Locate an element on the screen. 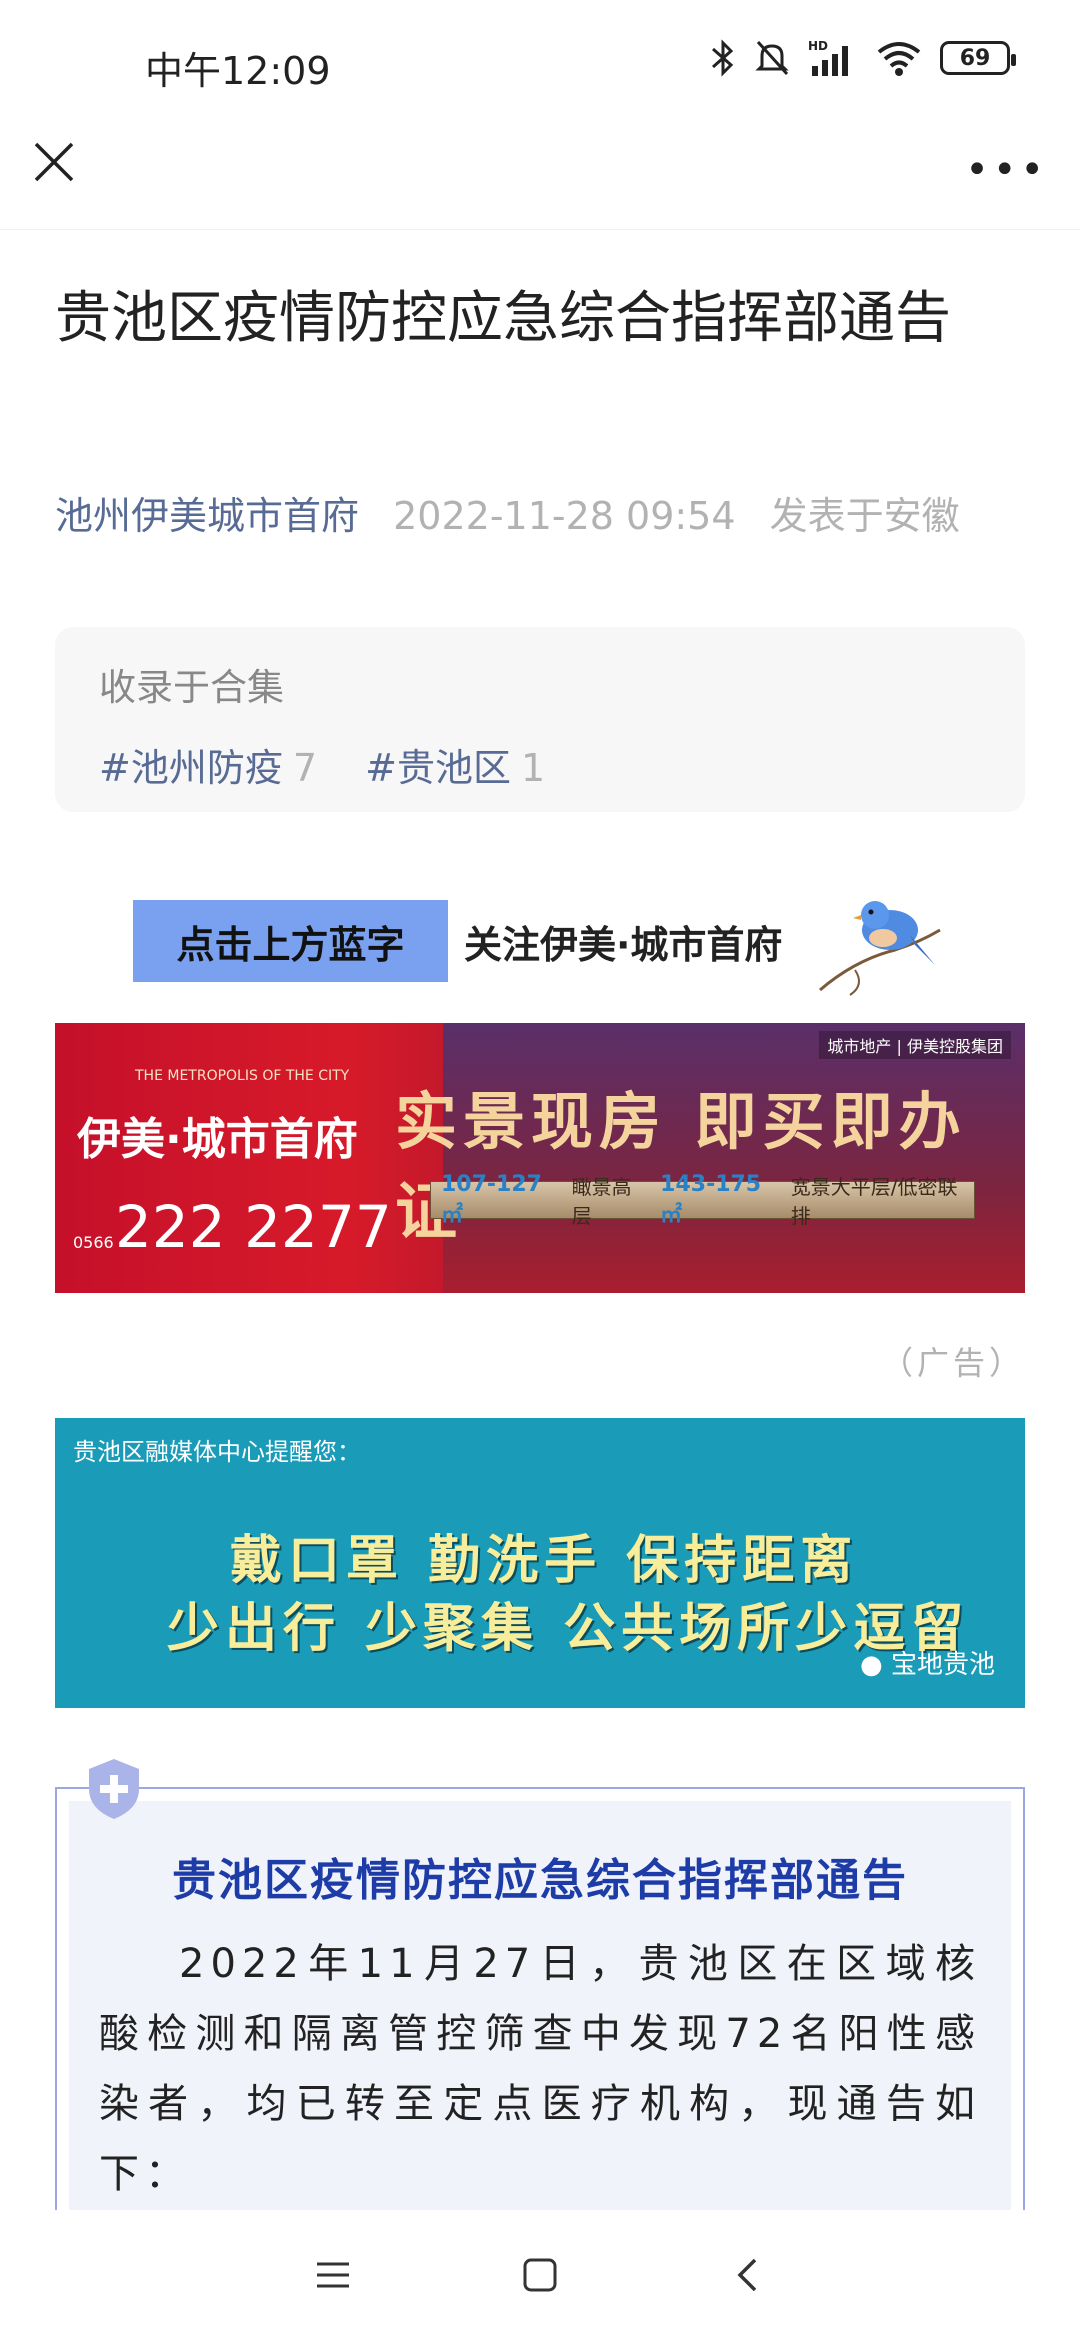 Image resolution: width=1080 pixels, height=2340 pixels. battery-level: 69 is located at coordinates (975, 58).